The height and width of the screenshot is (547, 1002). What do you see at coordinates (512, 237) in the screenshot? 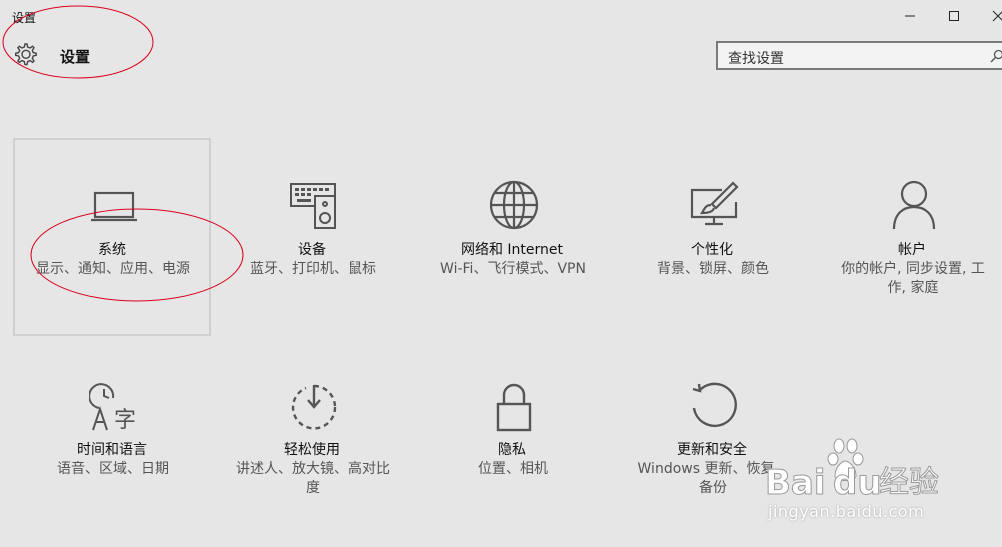
I see `tile-network: 网络和 Internet Wi-Fi、飞行模式、VPN` at bounding box center [512, 237].